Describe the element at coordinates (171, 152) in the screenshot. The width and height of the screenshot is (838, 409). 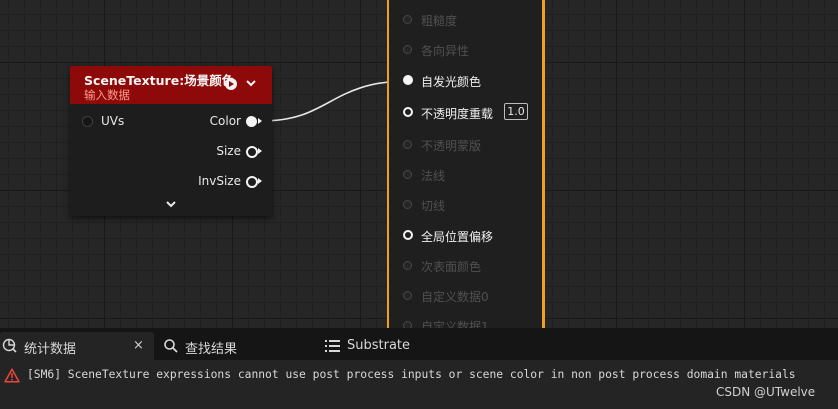
I see `pin-size: Size` at that location.